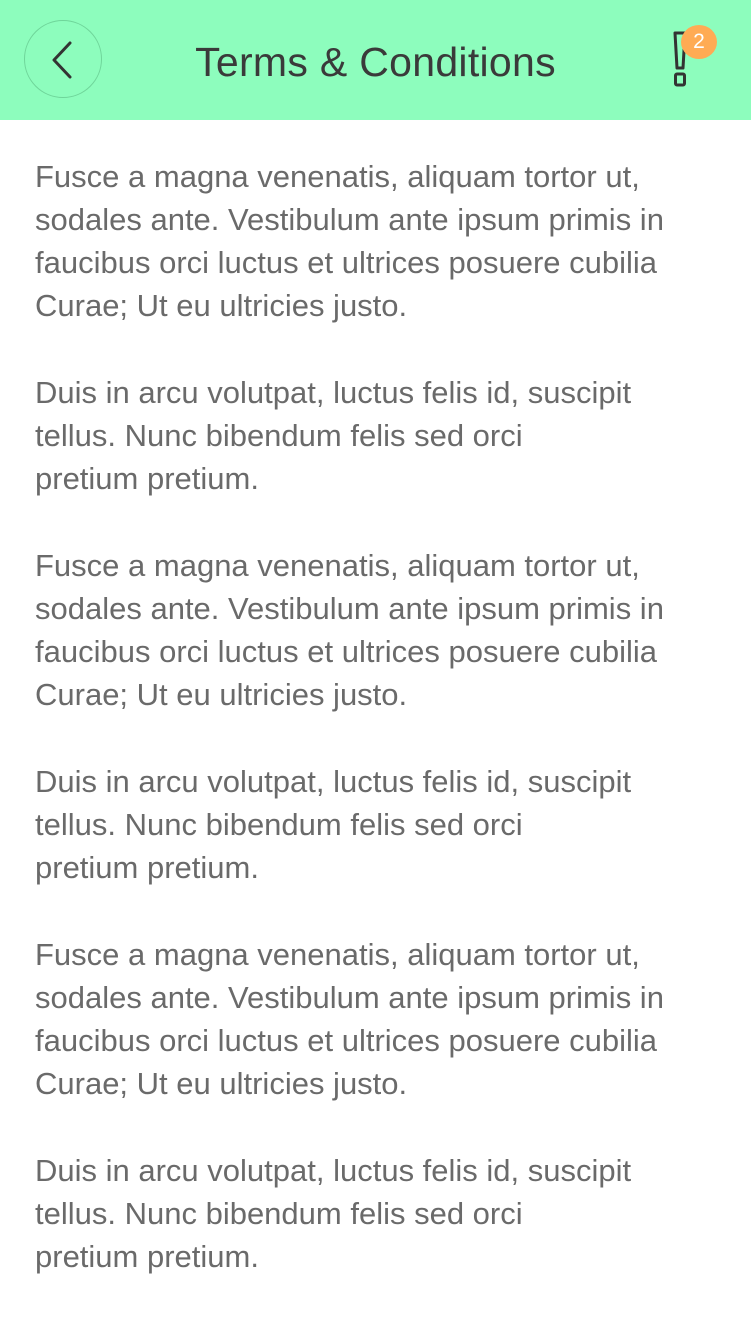  What do you see at coordinates (699, 42) in the screenshot?
I see `notification-badge: 2` at bounding box center [699, 42].